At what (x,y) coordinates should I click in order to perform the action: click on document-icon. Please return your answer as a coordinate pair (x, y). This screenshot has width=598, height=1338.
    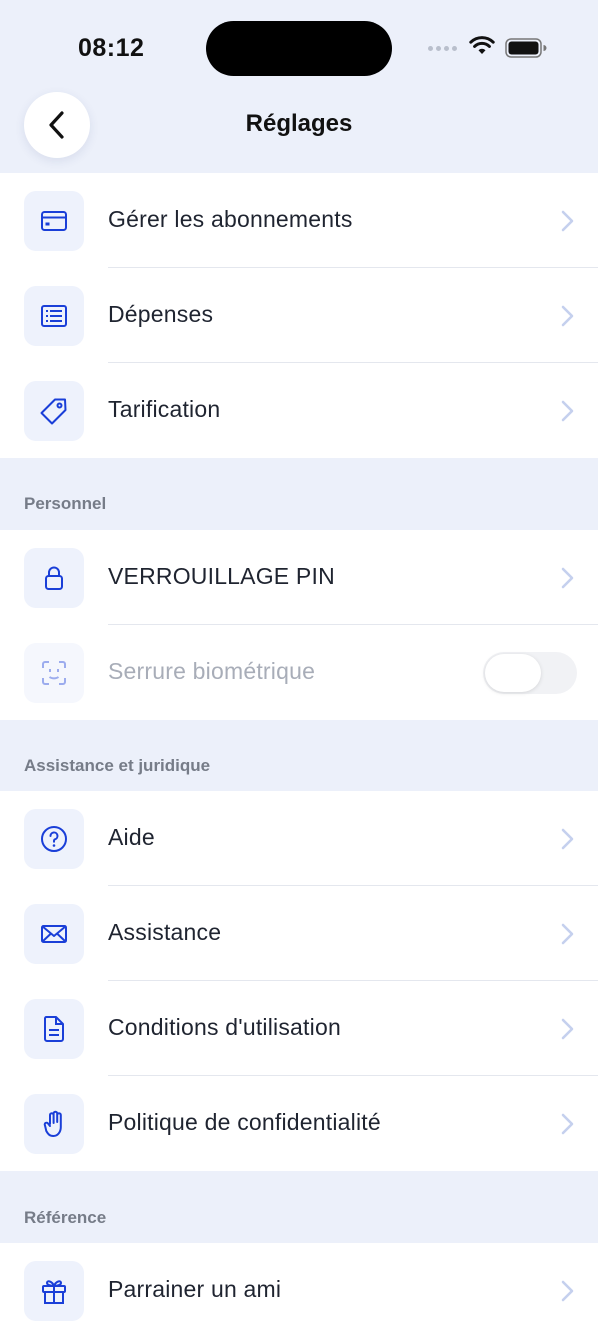
    Looking at the image, I should click on (54, 1029).